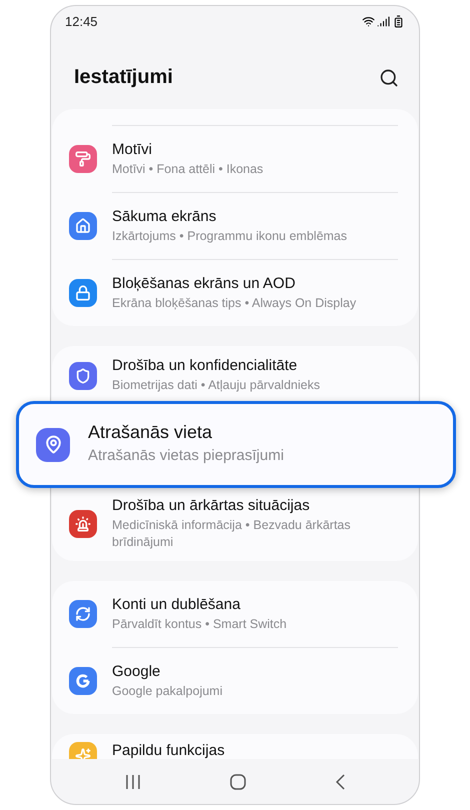 The height and width of the screenshot is (810, 470). What do you see at coordinates (235, 293) in the screenshot?
I see `settings-item: Bloķēšanas ekrāns un AOD Ekrāna bloķēšanas tips • Always On Display` at bounding box center [235, 293].